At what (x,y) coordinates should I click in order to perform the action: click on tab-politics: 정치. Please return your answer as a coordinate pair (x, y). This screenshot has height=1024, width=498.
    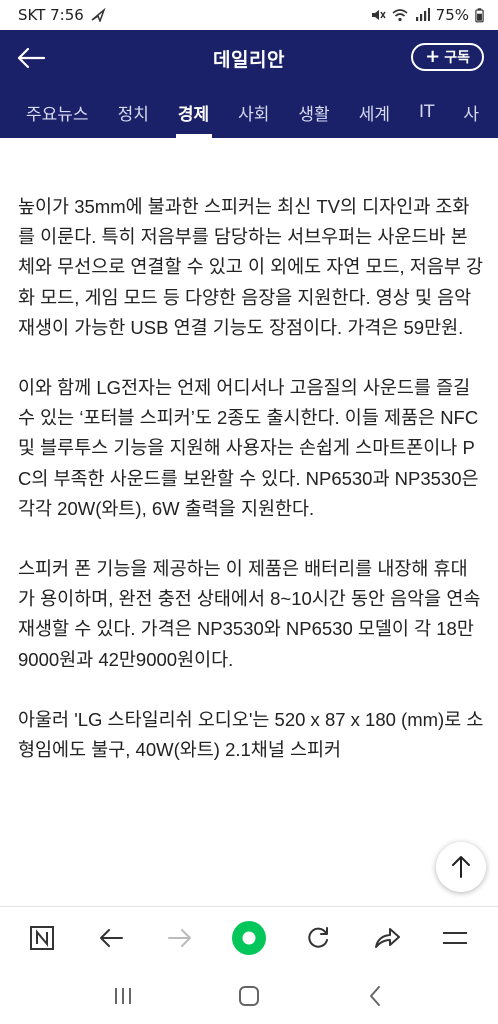
    Looking at the image, I should click on (134, 112).